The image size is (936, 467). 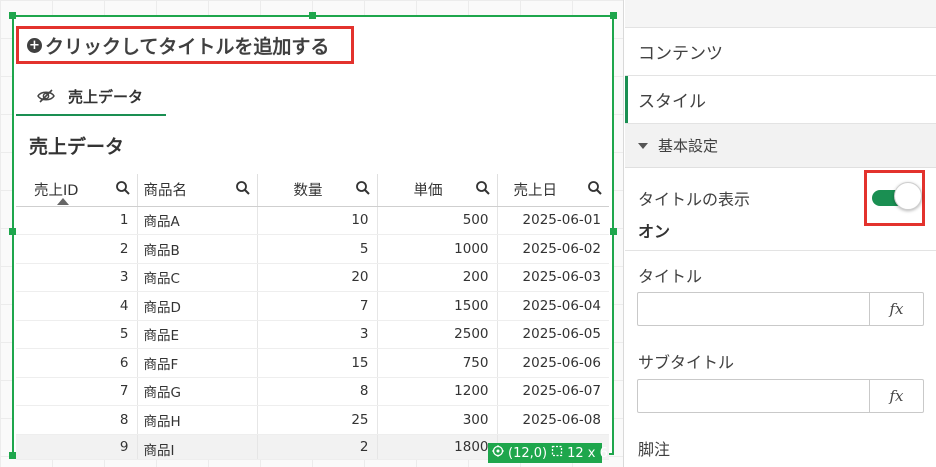 What do you see at coordinates (613, 15) in the screenshot?
I see `resize-handle-top-right` at bounding box center [613, 15].